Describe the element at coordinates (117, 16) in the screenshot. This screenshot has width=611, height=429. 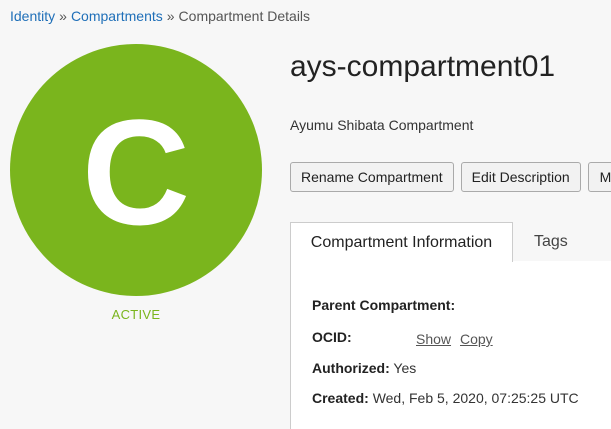
I see `breadcrumb-link-compartments: Compartments` at that location.